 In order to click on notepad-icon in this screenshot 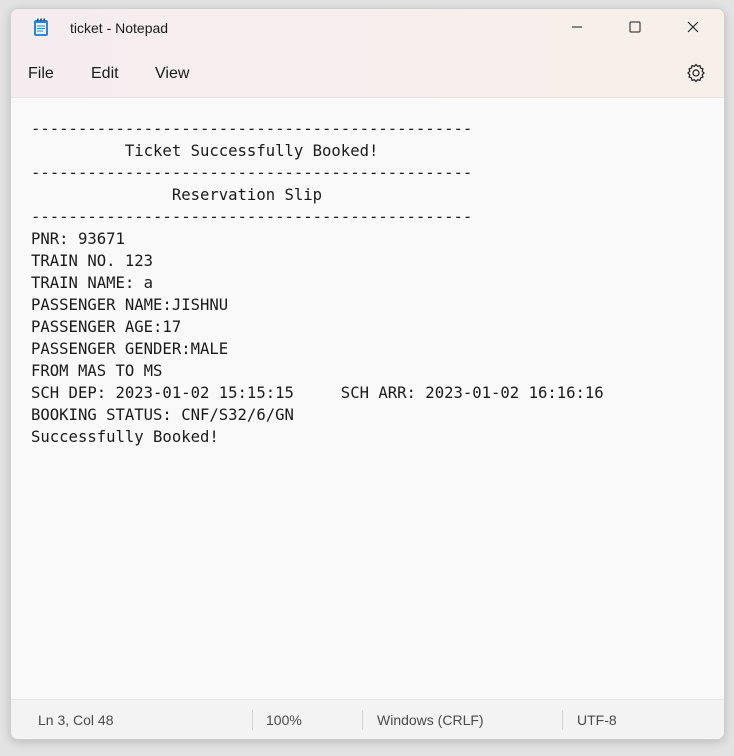, I will do `click(41, 27)`.